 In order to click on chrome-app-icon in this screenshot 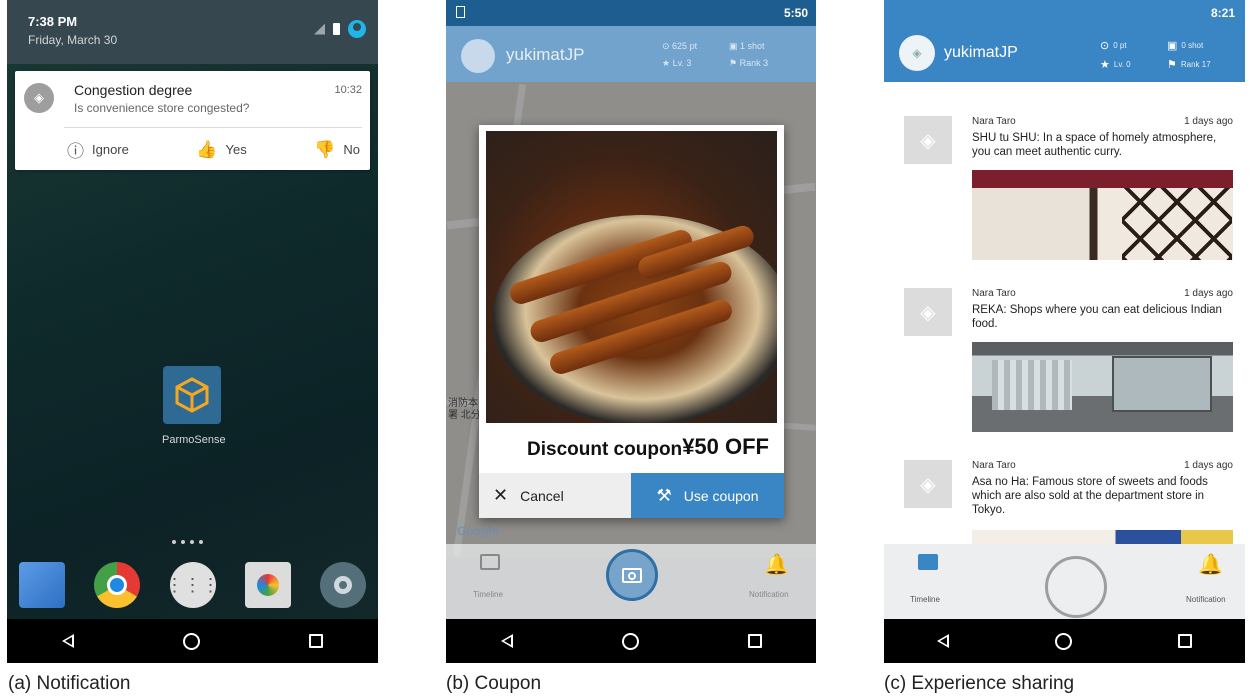, I will do `click(117, 585)`.